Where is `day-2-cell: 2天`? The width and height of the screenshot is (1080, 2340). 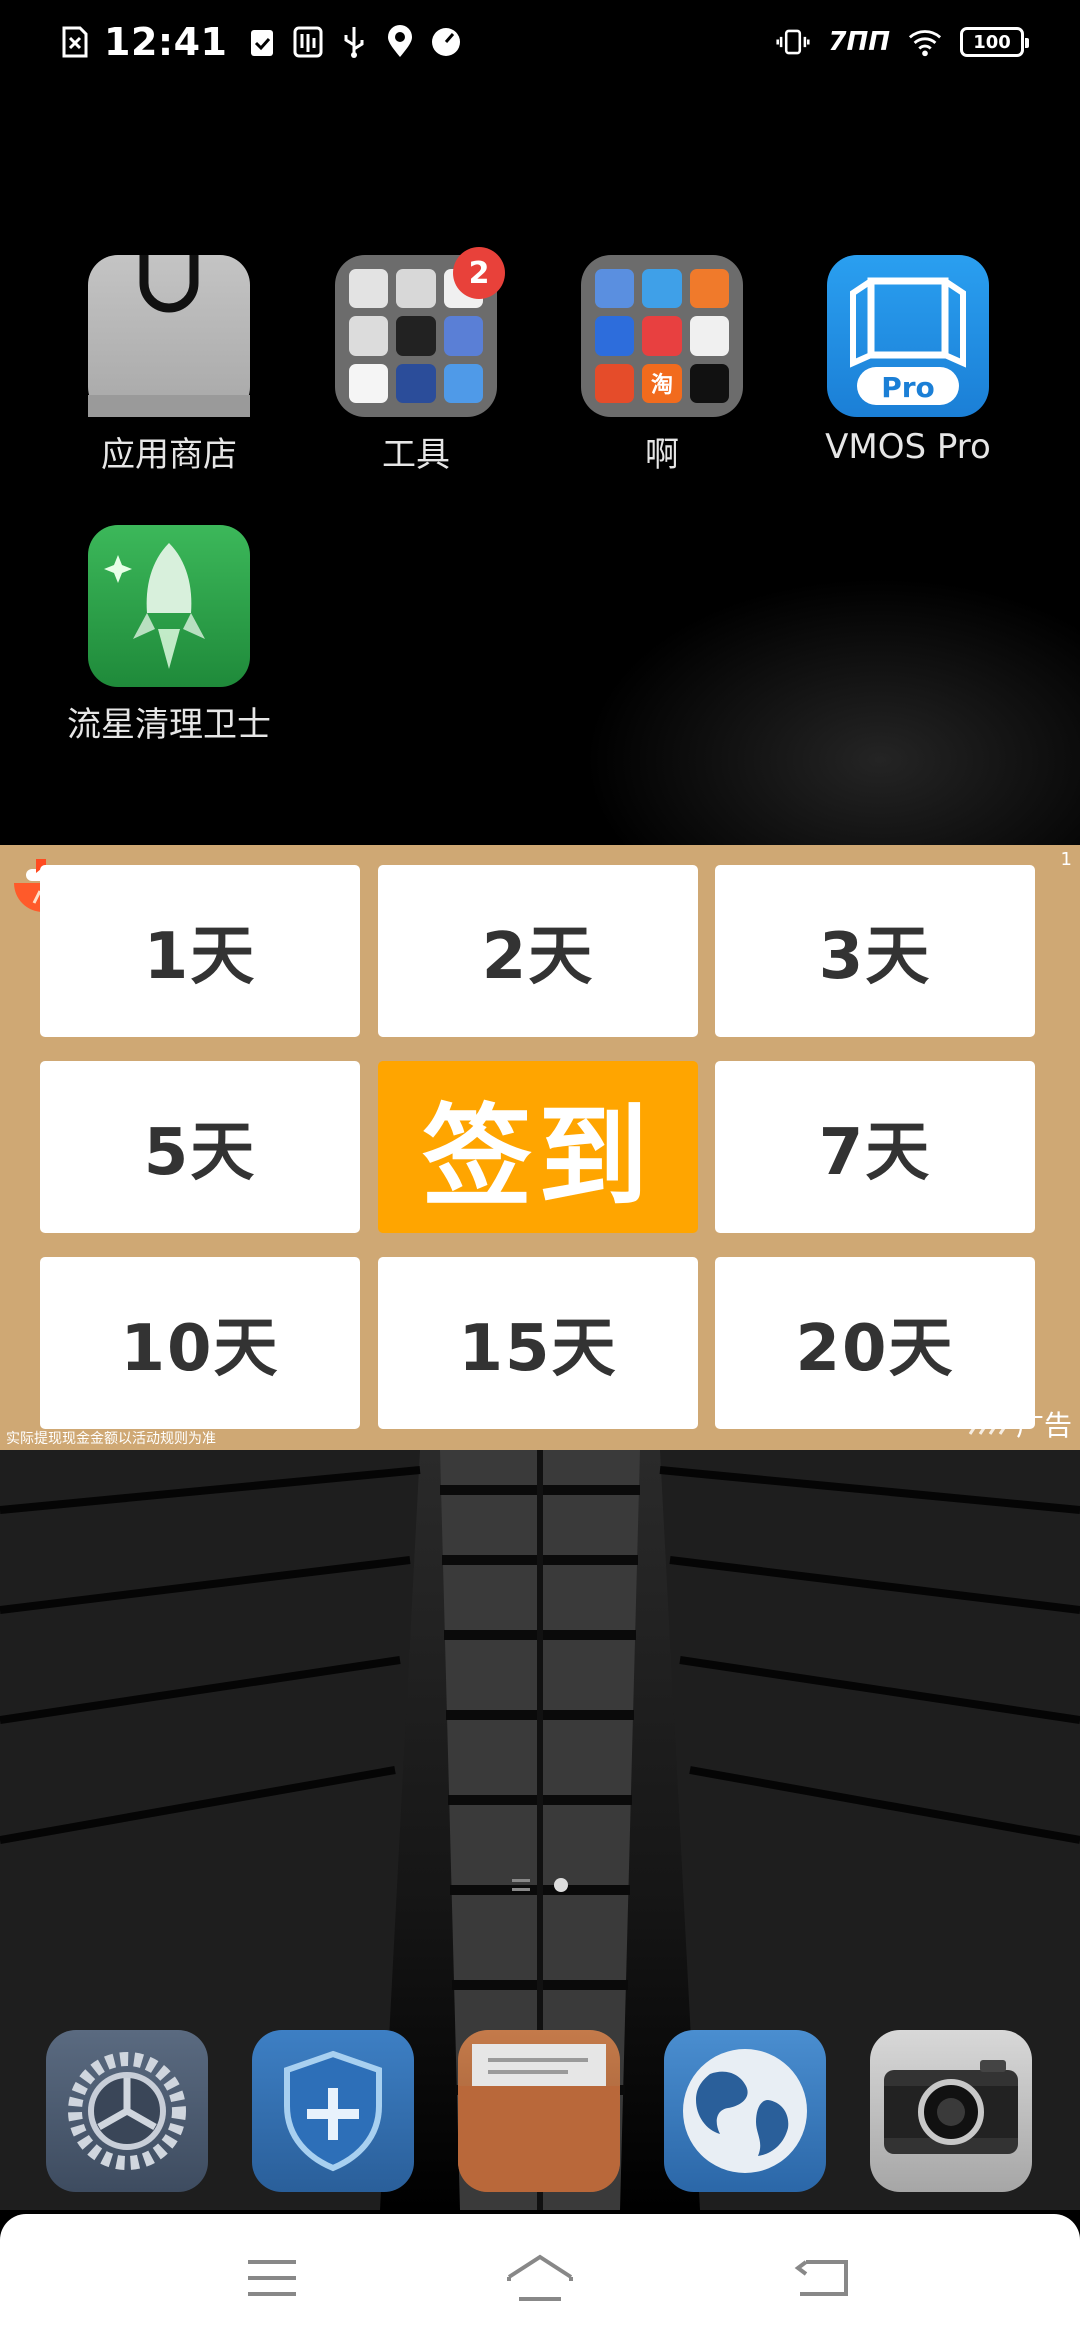 day-2-cell: 2天 is located at coordinates (538, 951).